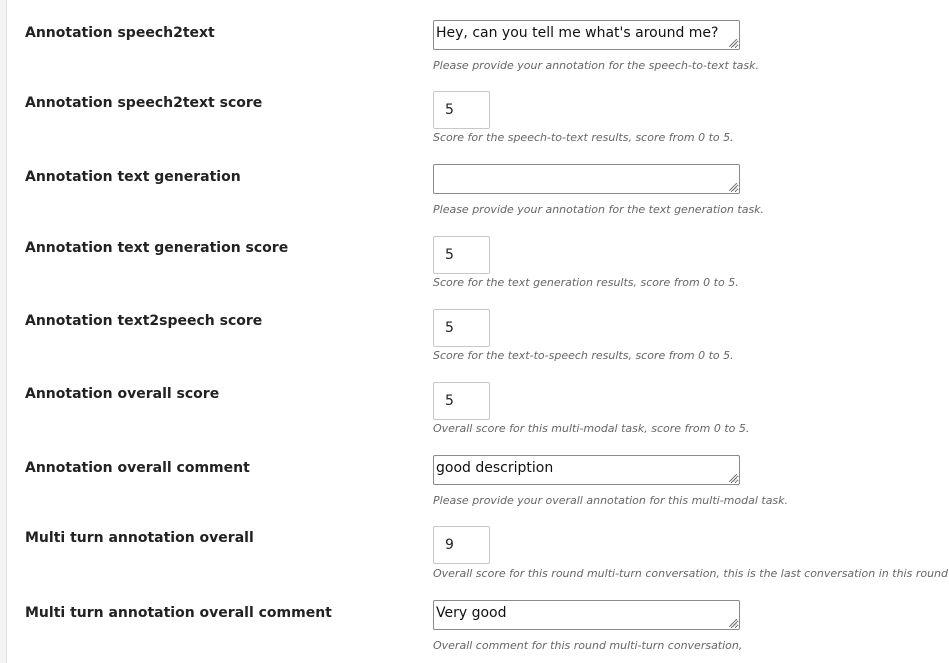  Describe the element at coordinates (586, 179) in the screenshot. I see `text-generation-annotation-textarea` at that location.